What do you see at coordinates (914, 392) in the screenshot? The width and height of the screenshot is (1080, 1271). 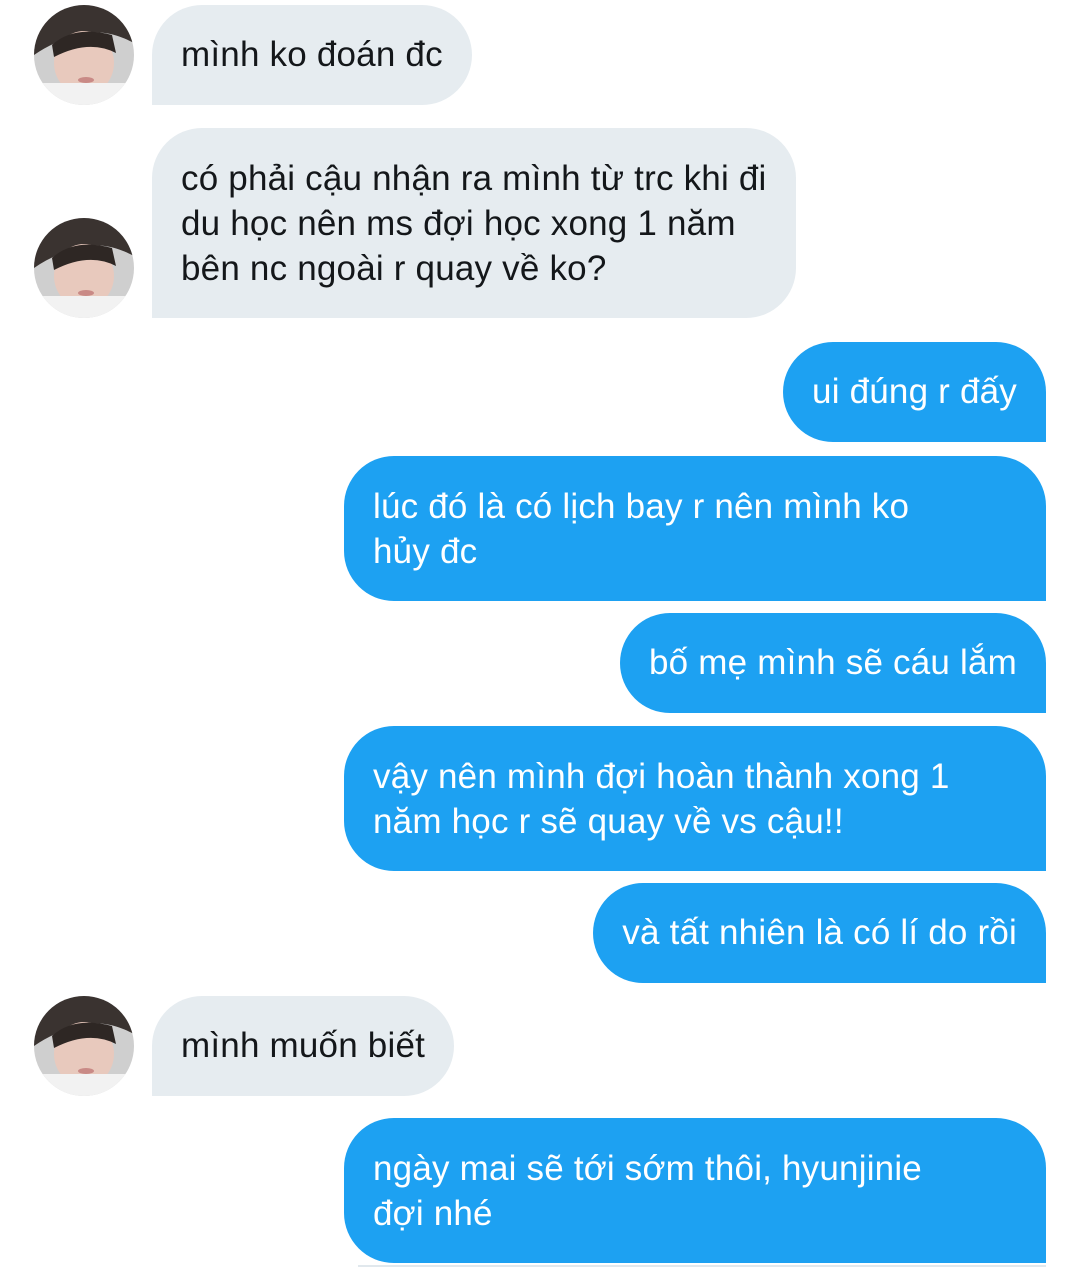 I see `outgoing-message: ui đúng r đấy` at bounding box center [914, 392].